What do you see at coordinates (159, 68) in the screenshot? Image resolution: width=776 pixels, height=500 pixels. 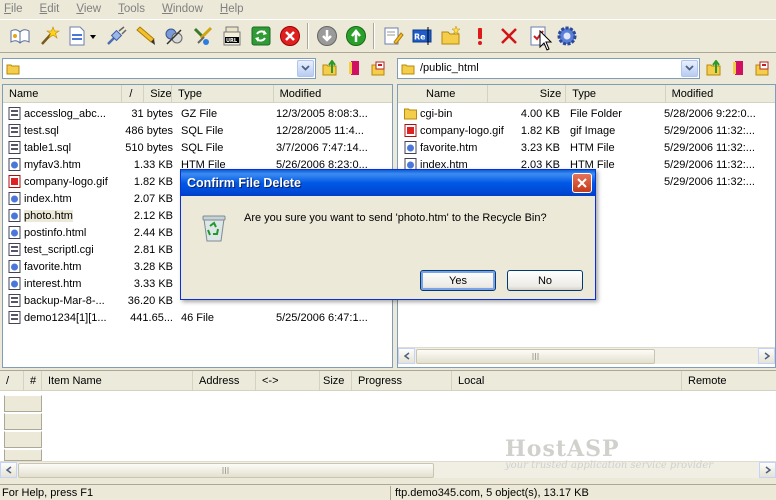 I see `local-path-combo` at bounding box center [159, 68].